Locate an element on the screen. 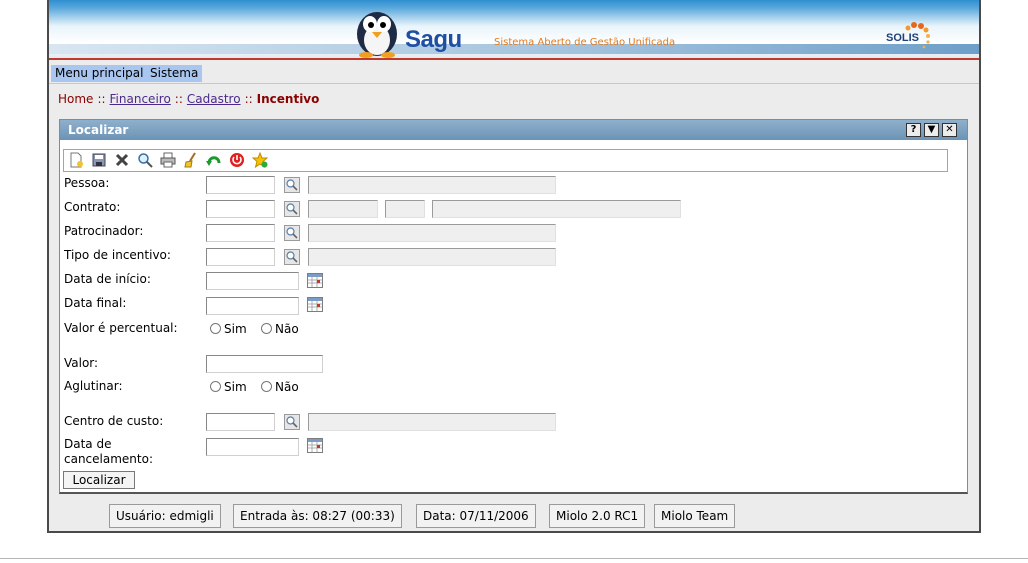 Image resolution: width=1028 pixels, height=563 pixels. valor-percentual-sim: Sim is located at coordinates (228, 329).